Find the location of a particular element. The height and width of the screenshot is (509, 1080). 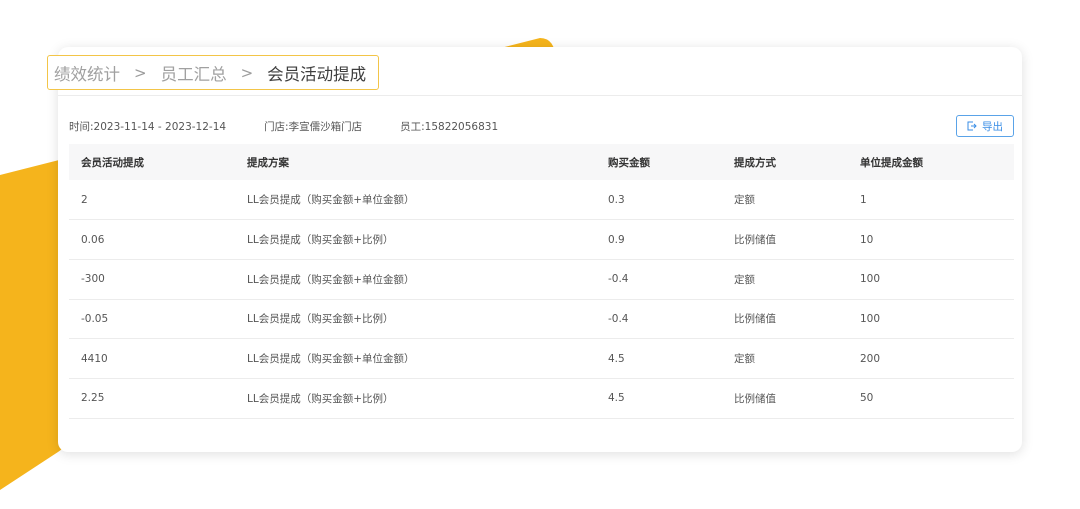

export-button: 导出 is located at coordinates (985, 126).